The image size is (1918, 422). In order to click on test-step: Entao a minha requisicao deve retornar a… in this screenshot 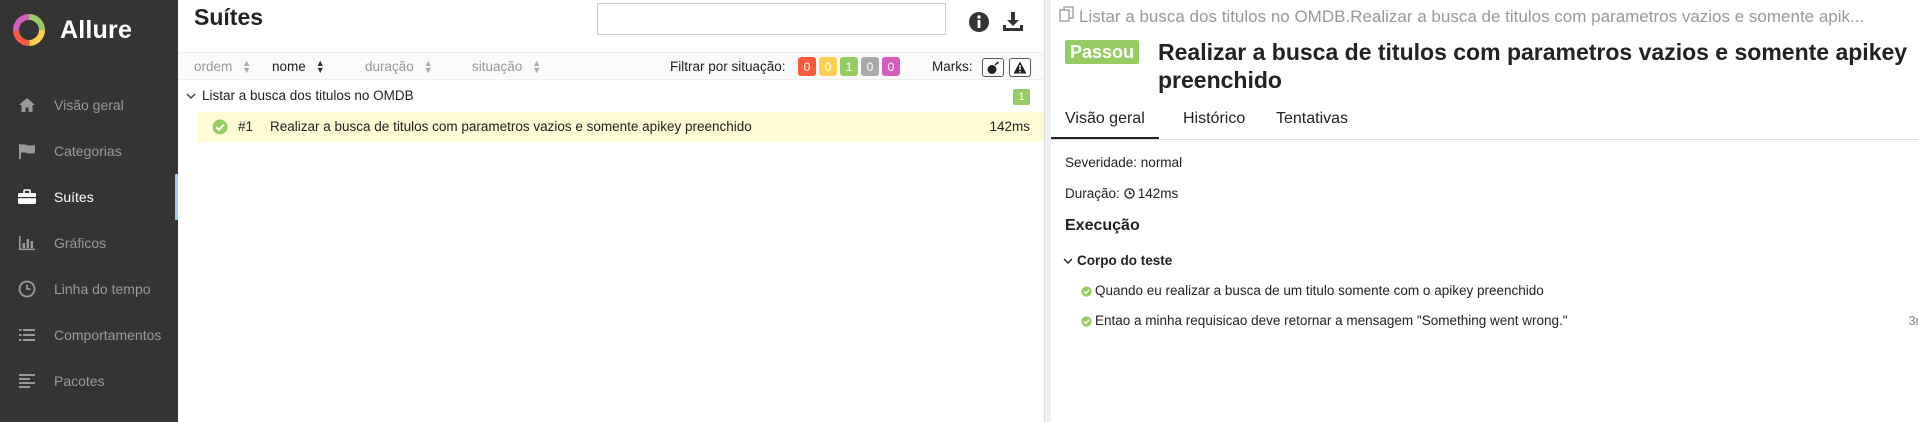, I will do `click(1499, 322)`.